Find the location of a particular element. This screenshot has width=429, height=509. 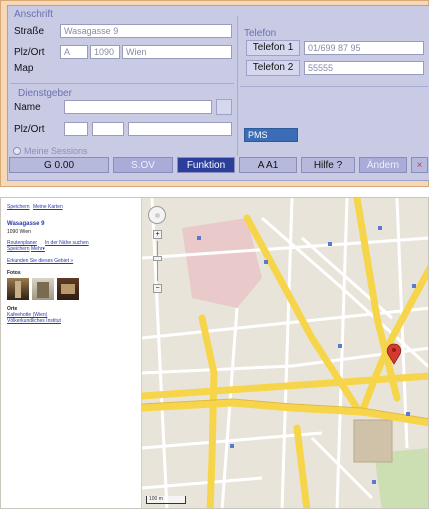

phone-divider is located at coordinates (334, 86).